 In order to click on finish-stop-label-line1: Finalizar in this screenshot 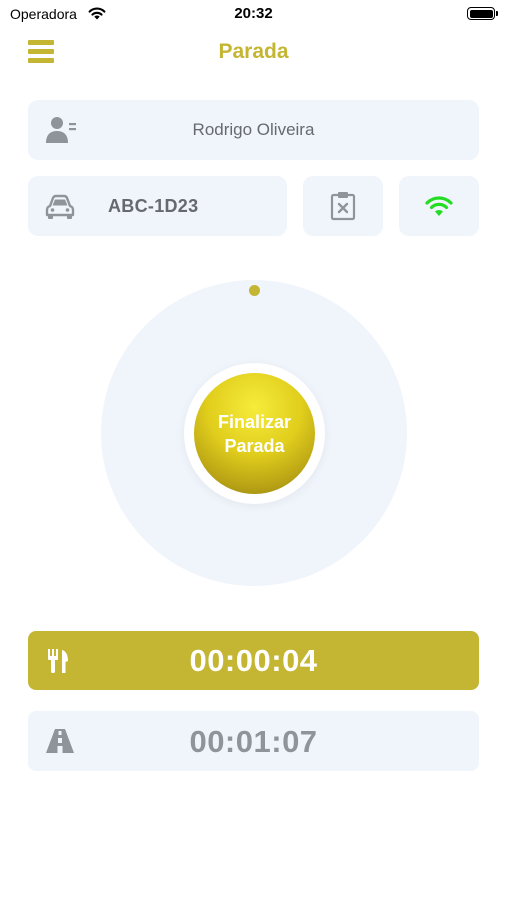, I will do `click(254, 421)`.